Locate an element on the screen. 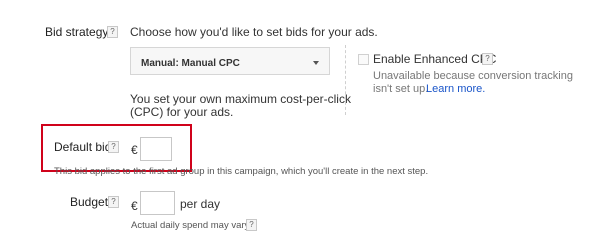  bid-strategy-label: Bid strategy is located at coordinates (77, 32).